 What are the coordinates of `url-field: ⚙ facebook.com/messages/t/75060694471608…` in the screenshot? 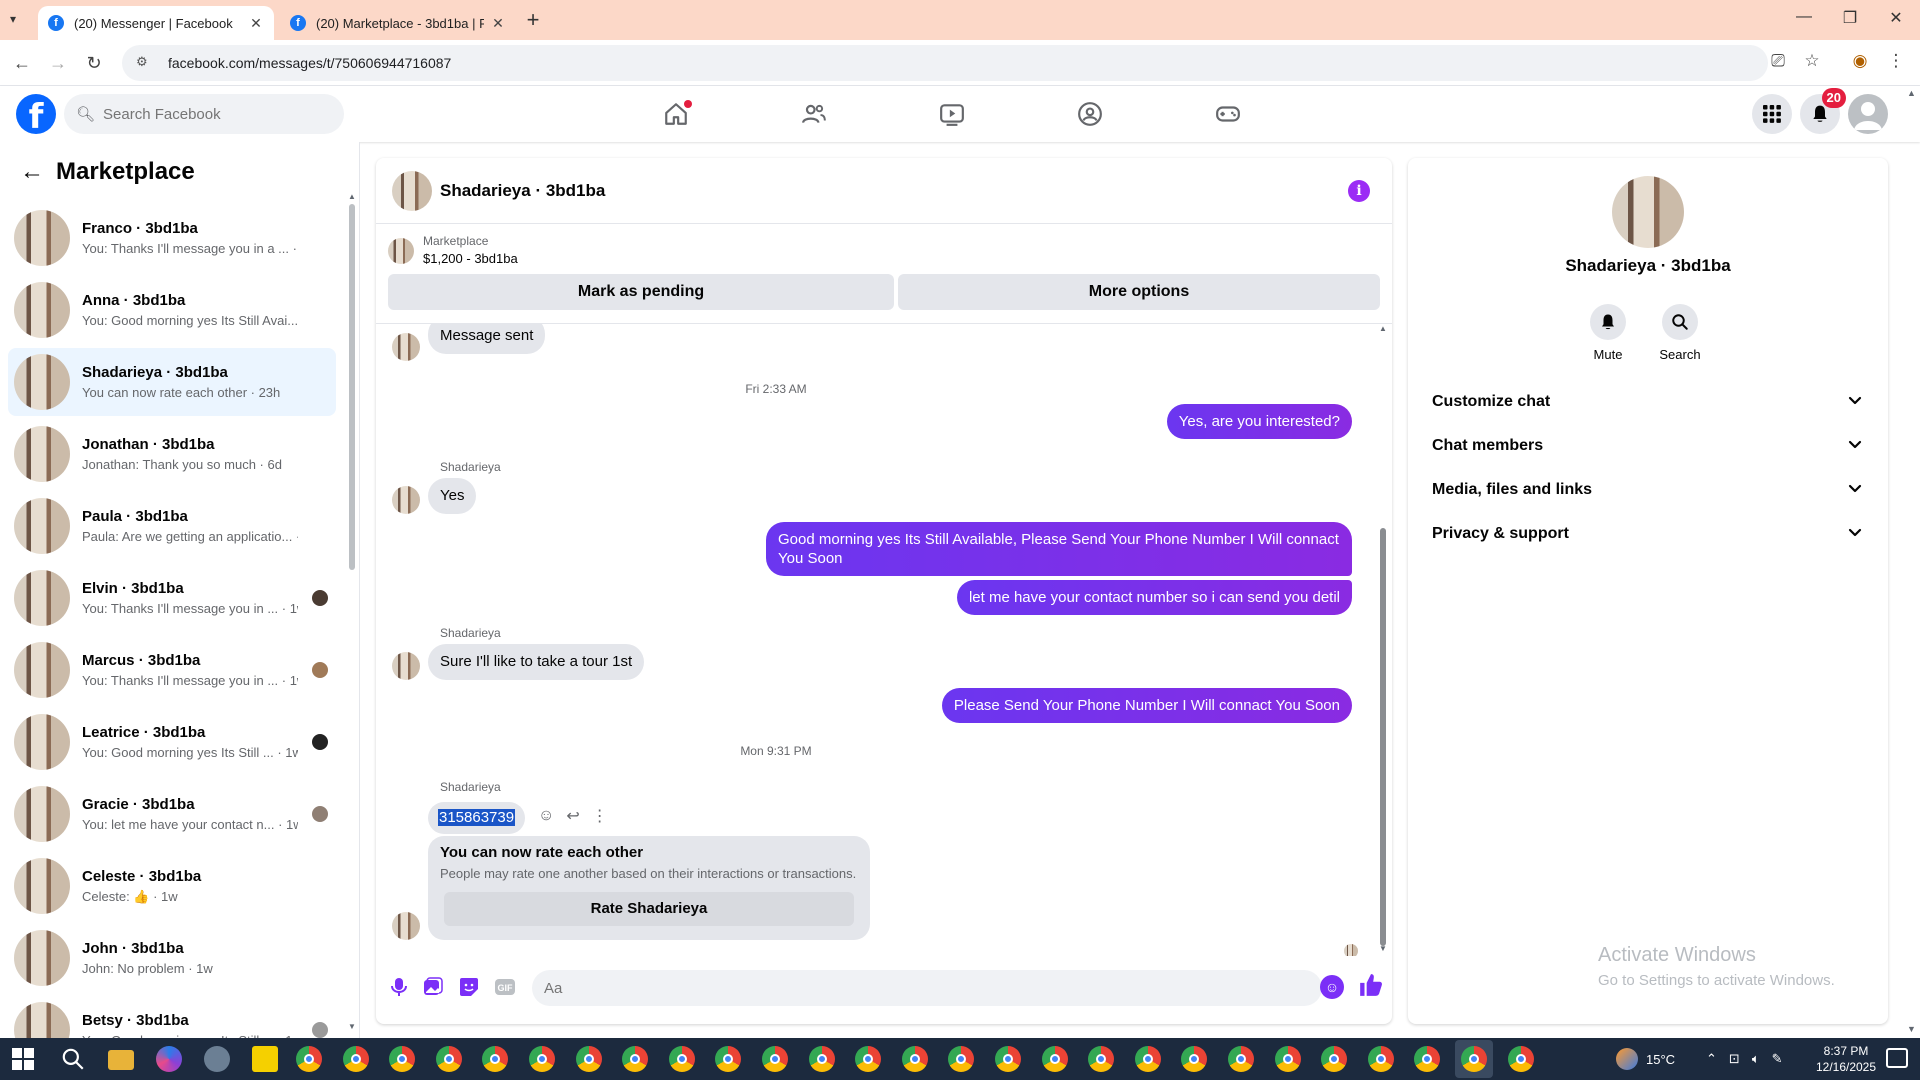 It's located at (945, 63).